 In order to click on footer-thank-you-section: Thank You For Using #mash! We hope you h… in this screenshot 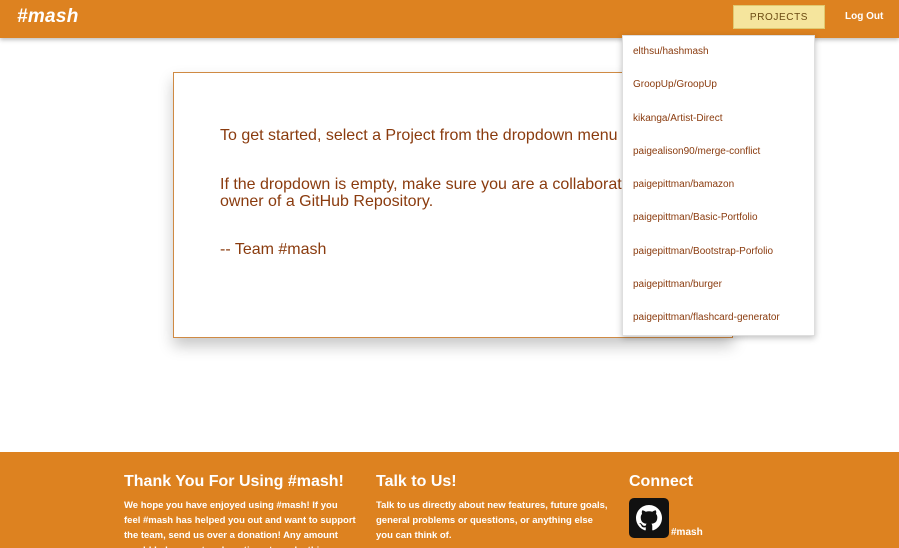, I will do `click(240, 510)`.